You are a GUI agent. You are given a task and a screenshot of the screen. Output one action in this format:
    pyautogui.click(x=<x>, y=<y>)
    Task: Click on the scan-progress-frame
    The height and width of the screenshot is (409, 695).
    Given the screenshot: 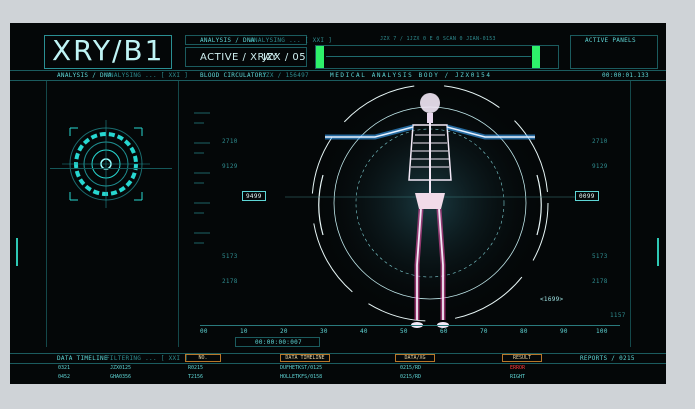 What is the action you would take?
    pyautogui.click(x=437, y=57)
    